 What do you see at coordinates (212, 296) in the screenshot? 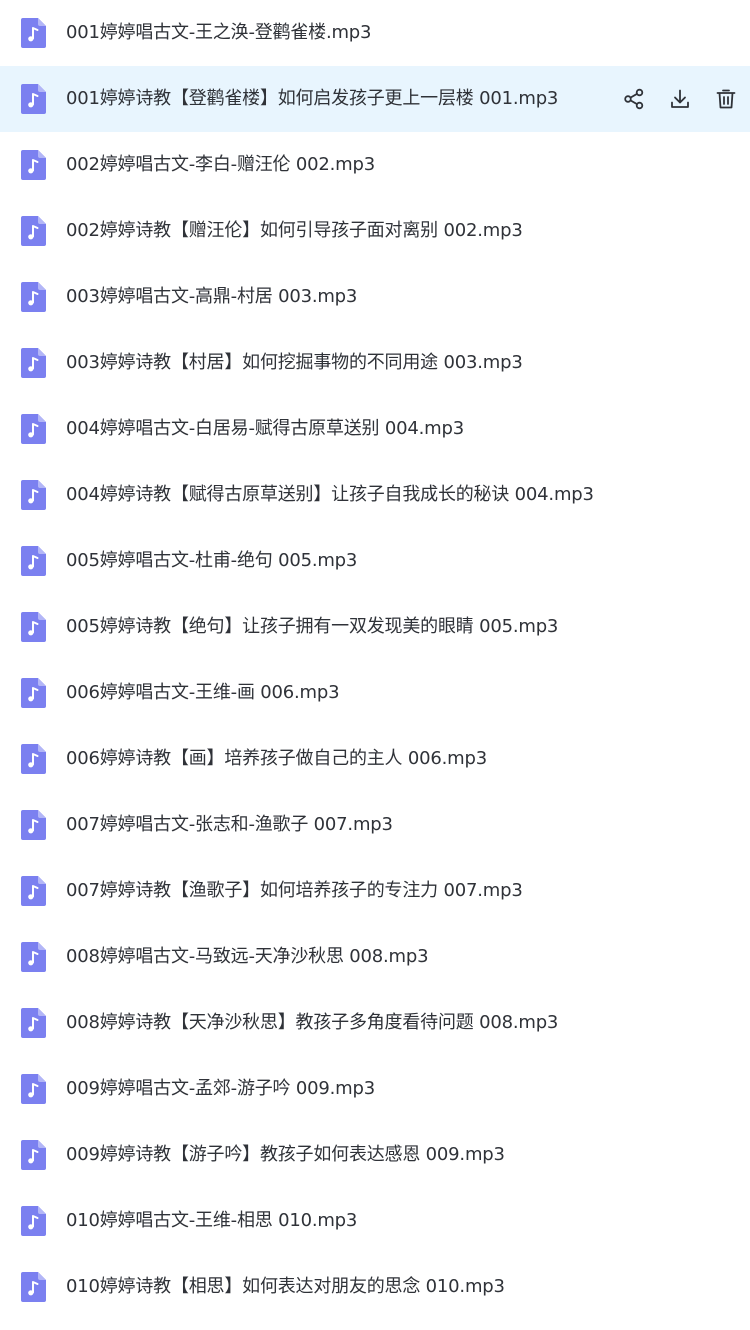
I see `file-name: 003婷婷唱古文-高鼎-村居 003.mp3` at bounding box center [212, 296].